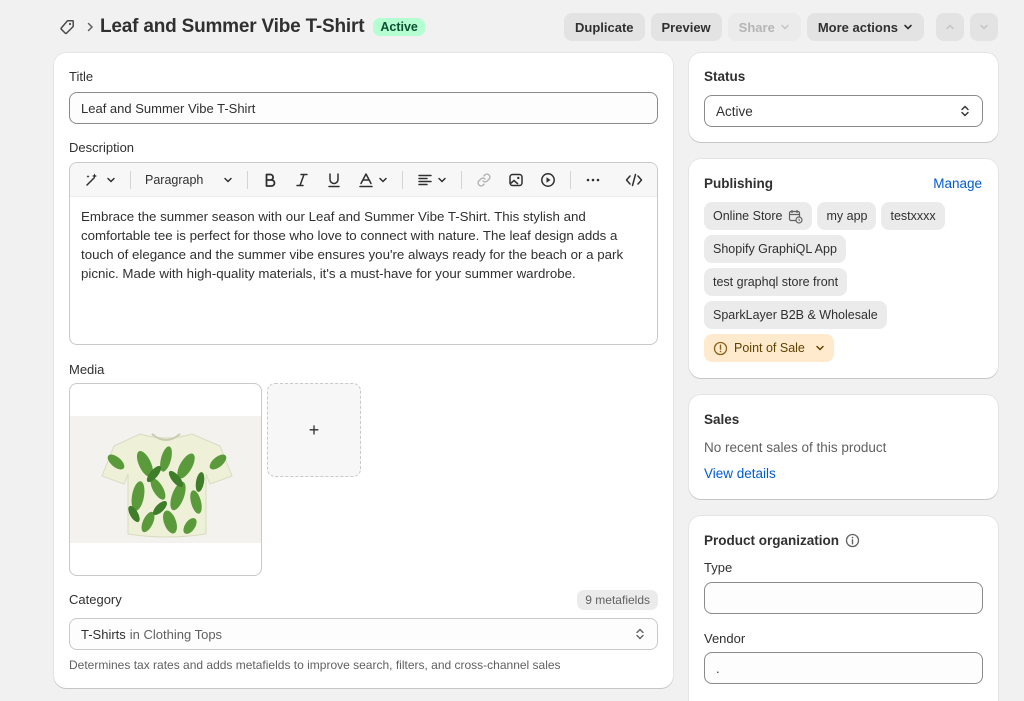 The image size is (1024, 701). I want to click on status-select: Active, so click(843, 111).